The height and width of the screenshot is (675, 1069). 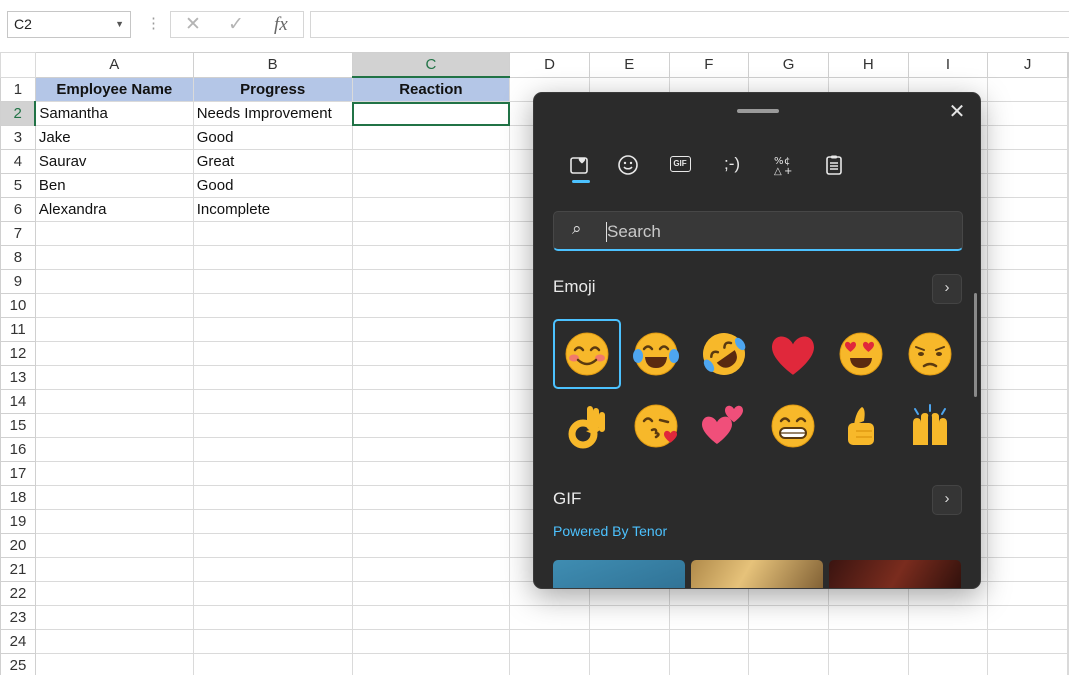 What do you see at coordinates (431, 65) in the screenshot?
I see `column-header: C` at bounding box center [431, 65].